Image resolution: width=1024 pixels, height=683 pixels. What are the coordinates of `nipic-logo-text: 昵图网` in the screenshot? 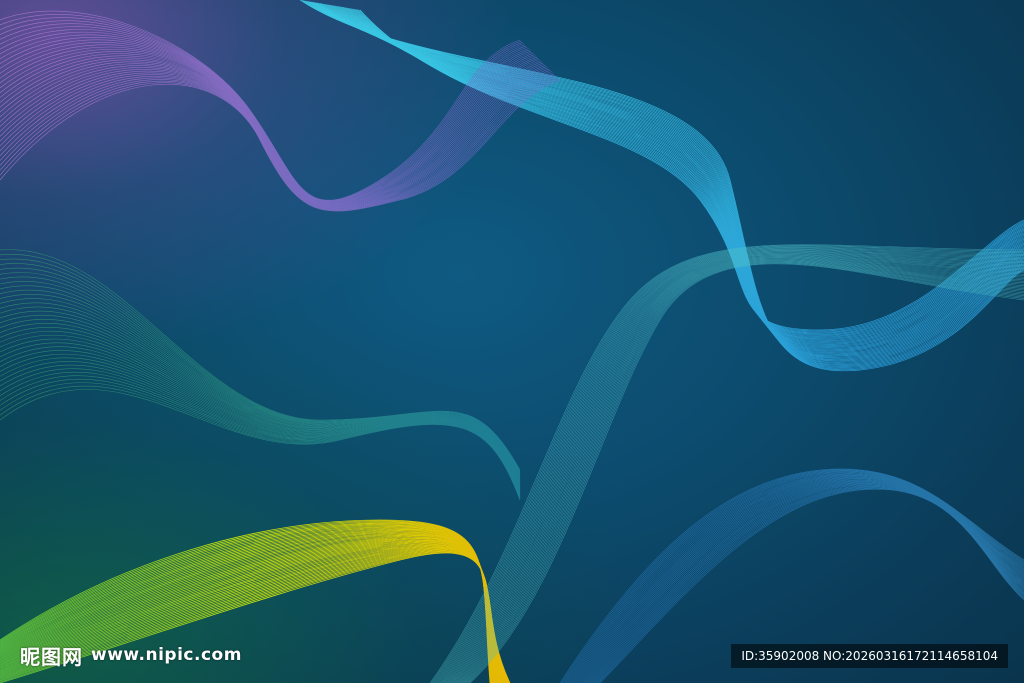 It's located at (51, 656).